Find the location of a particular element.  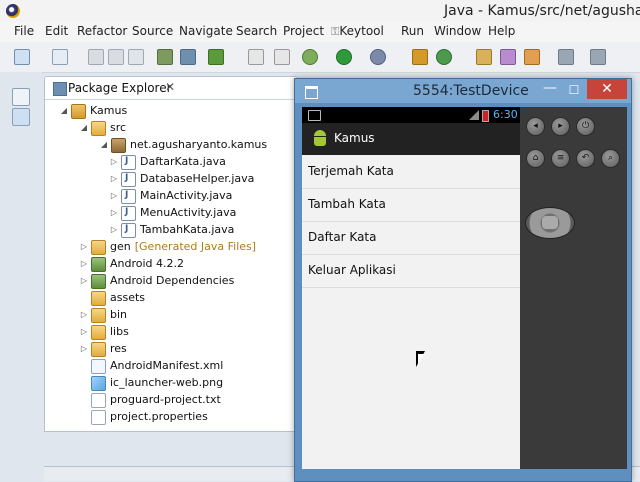

power-icon: ⏻ is located at coordinates (585, 126).